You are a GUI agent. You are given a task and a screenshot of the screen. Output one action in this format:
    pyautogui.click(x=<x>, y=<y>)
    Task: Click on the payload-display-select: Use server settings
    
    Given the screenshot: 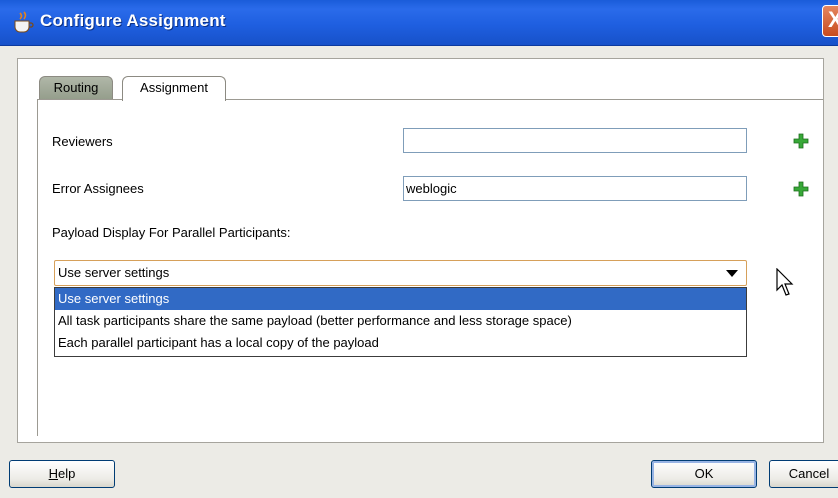 What is the action you would take?
    pyautogui.click(x=400, y=273)
    